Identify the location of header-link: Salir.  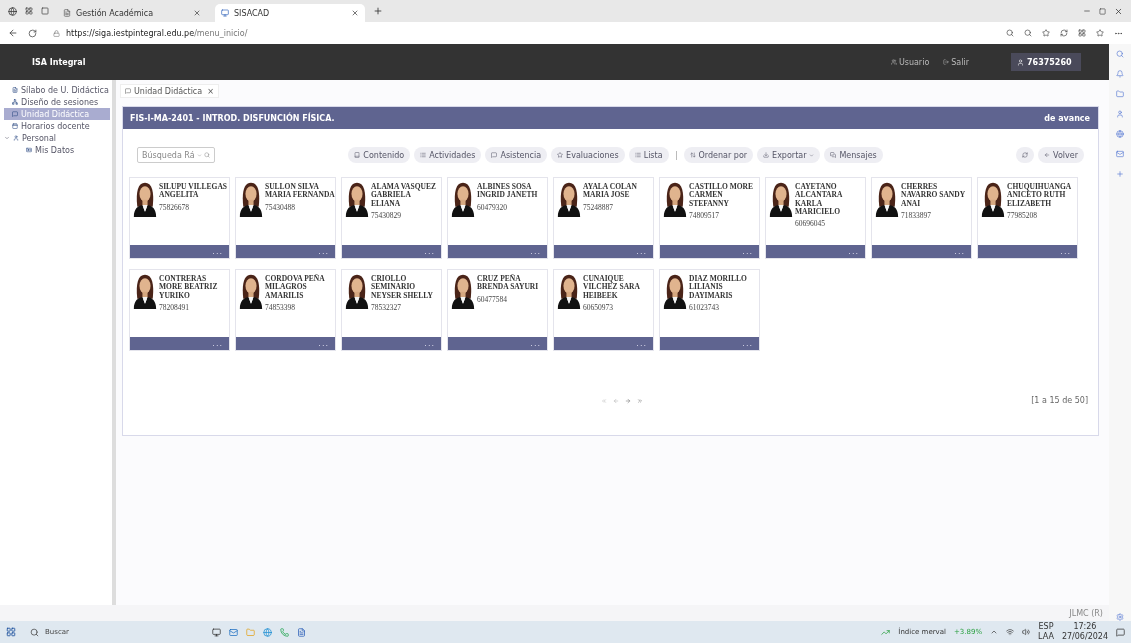
(956, 62).